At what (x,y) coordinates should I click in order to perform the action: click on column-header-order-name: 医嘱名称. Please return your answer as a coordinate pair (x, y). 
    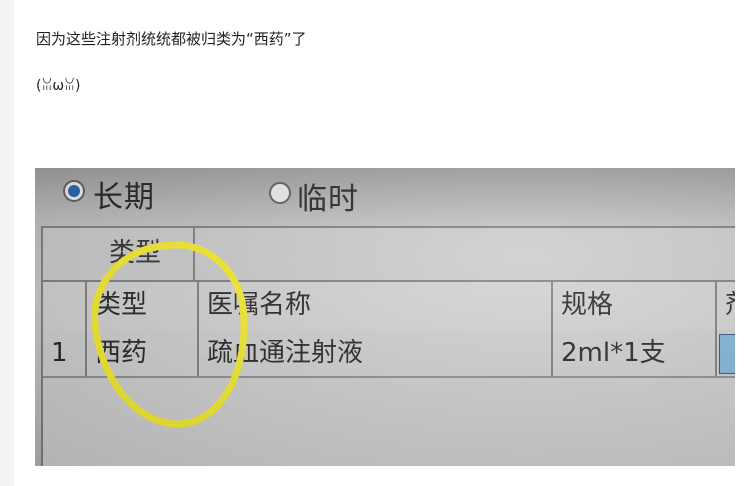
    Looking at the image, I should click on (376, 306).